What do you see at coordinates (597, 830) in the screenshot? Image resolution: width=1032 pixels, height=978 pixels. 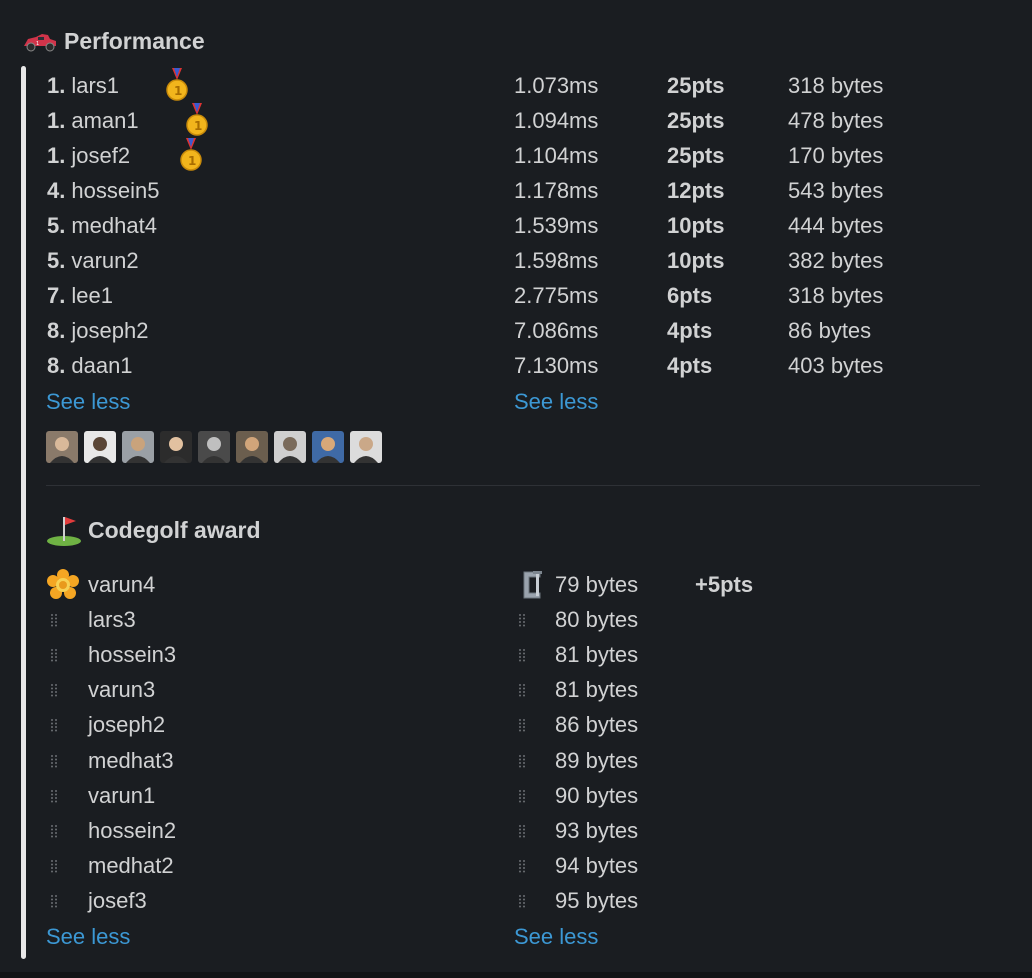 I see `code-size: 93 bytes` at bounding box center [597, 830].